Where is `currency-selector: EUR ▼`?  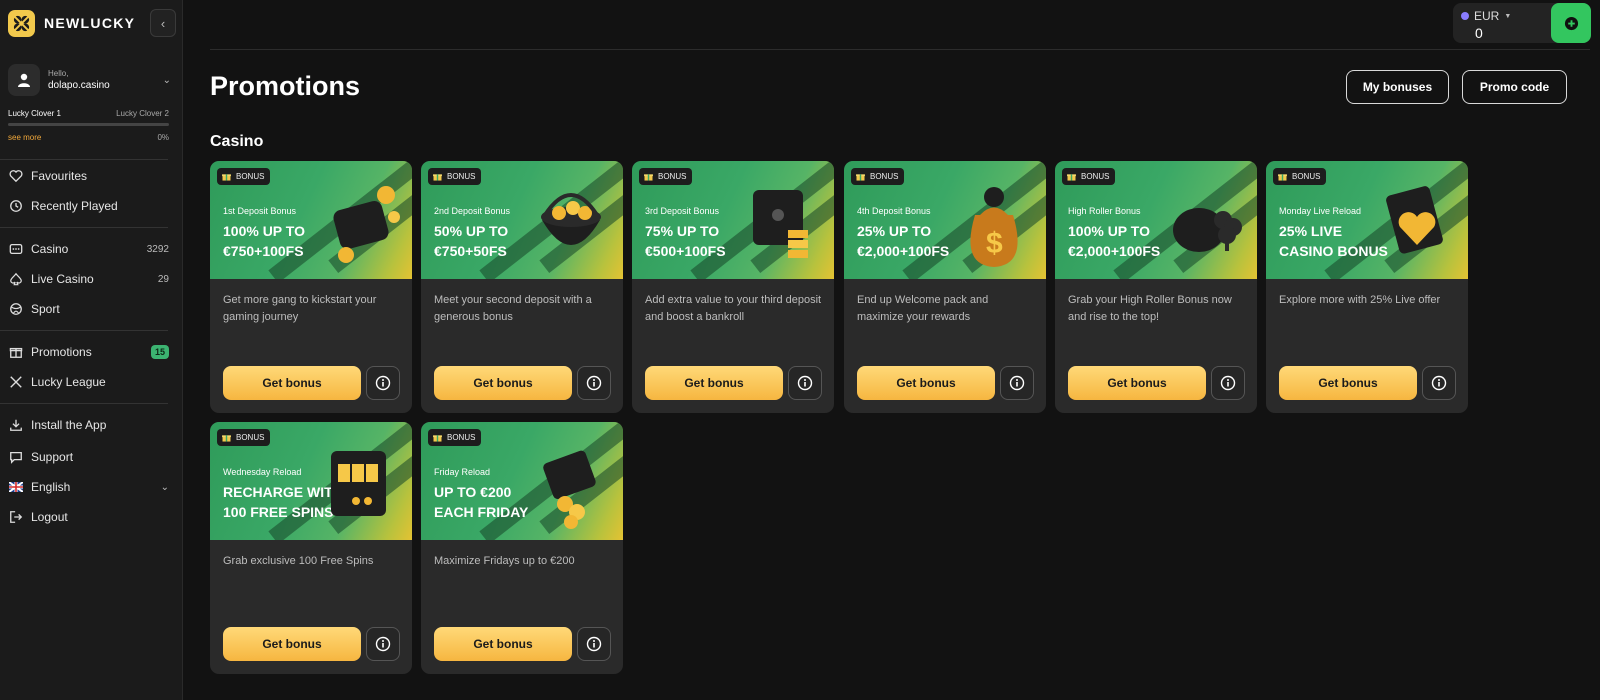 currency-selector: EUR ▼ is located at coordinates (1486, 16).